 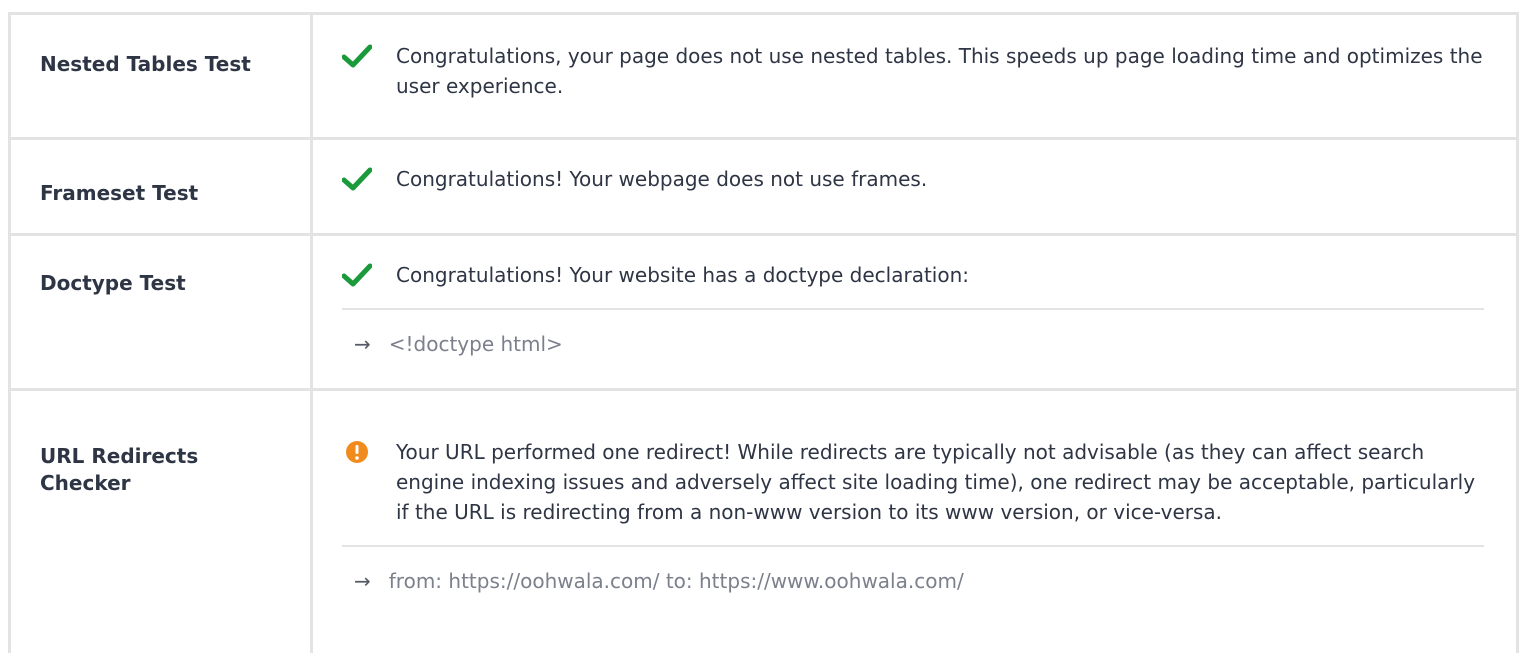 I want to click on test-label: URL Redirects Checker, so click(x=162, y=522).